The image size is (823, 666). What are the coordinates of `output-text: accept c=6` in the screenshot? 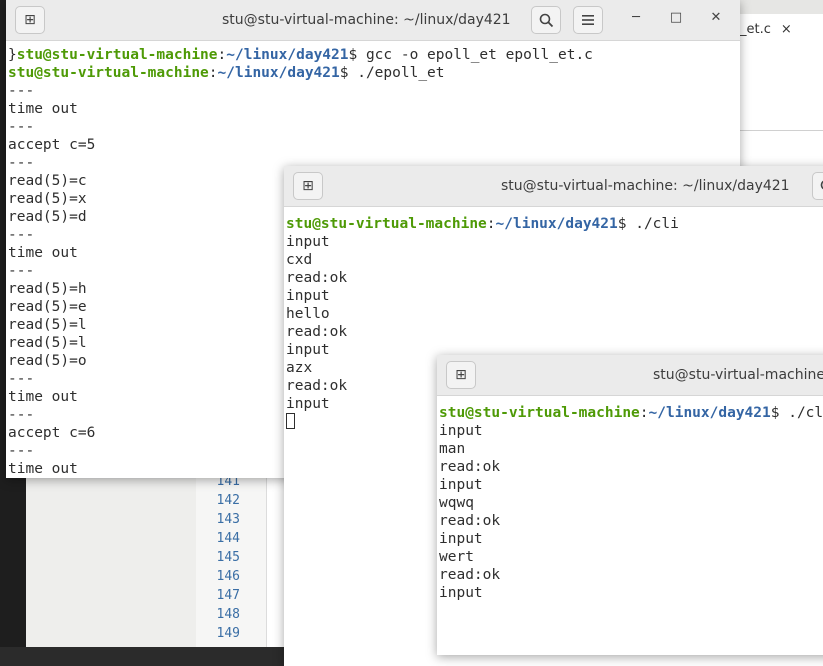 It's located at (51, 433).